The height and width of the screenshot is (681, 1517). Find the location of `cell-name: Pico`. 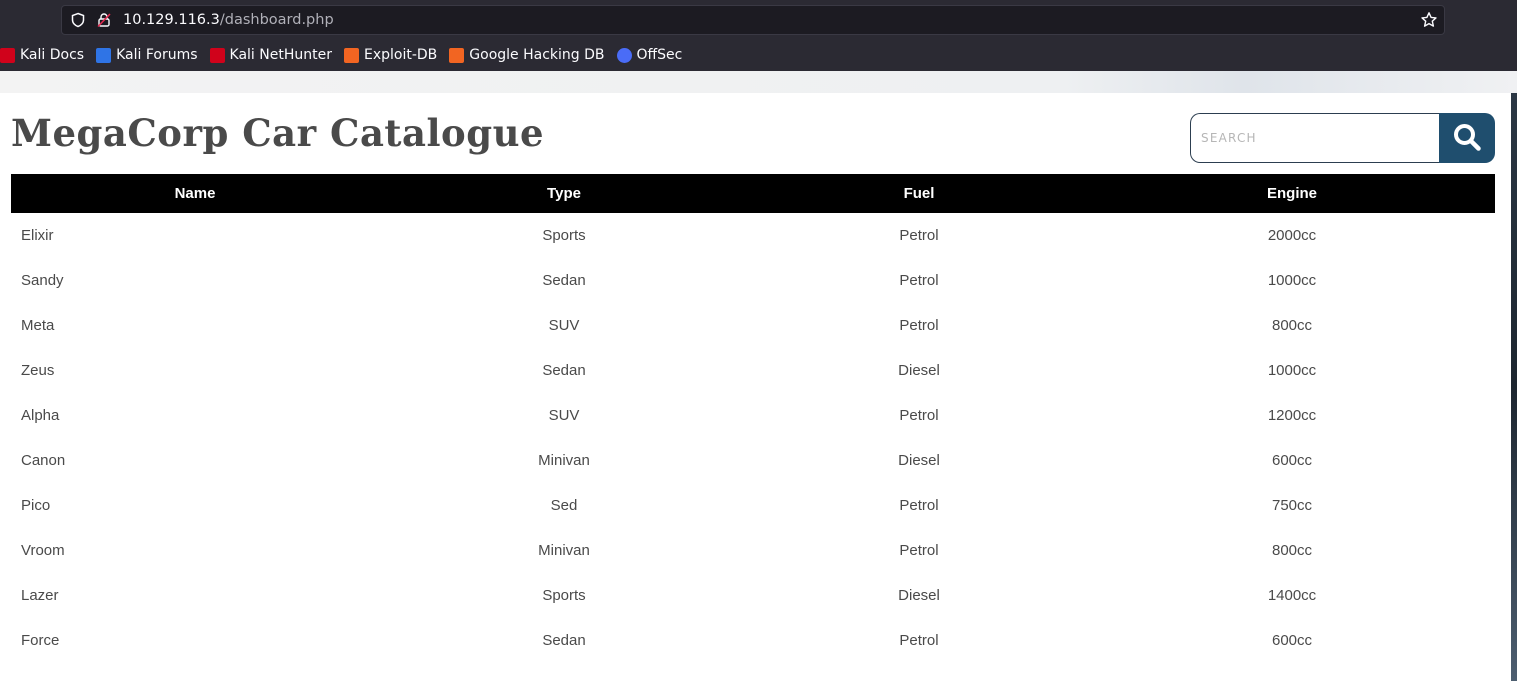

cell-name: Pico is located at coordinates (36, 505).